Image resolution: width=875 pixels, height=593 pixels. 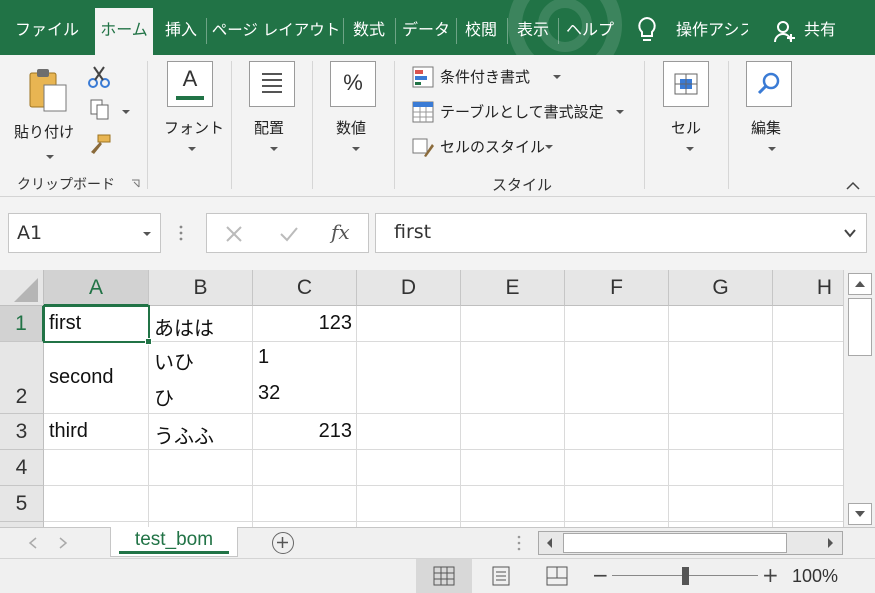 What do you see at coordinates (201, 432) in the screenshot?
I see `cell-b3: うふふ` at bounding box center [201, 432].